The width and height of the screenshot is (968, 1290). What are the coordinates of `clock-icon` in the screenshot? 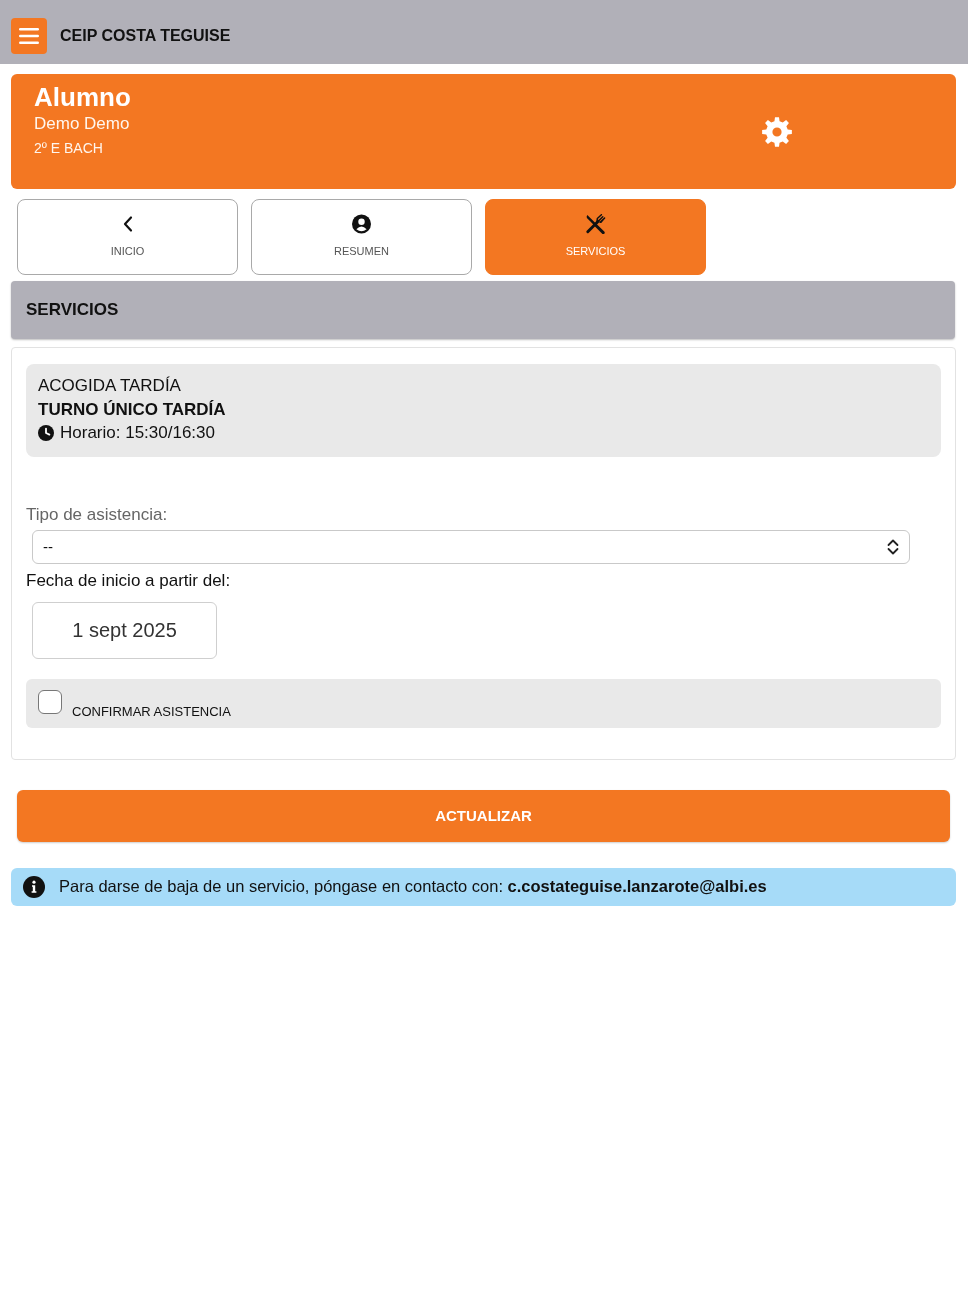 It's located at (46, 432).